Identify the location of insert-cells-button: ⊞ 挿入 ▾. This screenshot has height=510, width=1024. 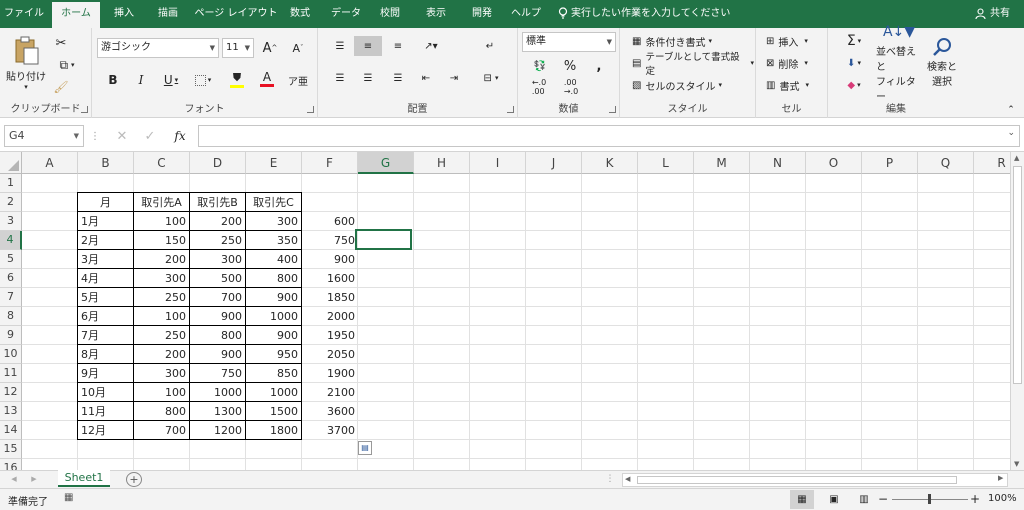
(794, 41).